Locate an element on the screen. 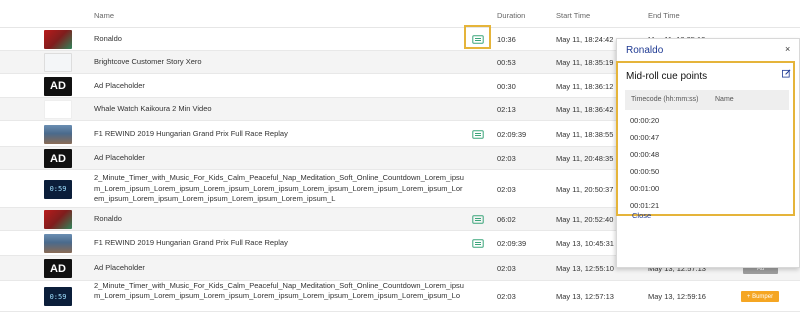 The height and width of the screenshot is (312, 800). start-time-cell: May 11, 18:36:12 is located at coordinates (585, 86).